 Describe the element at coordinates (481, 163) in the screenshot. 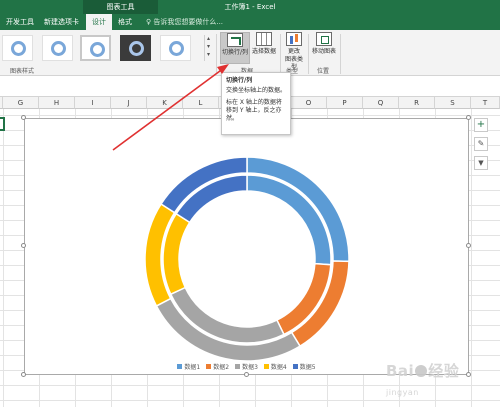

I see `chart-filter-icon: ▼` at that location.